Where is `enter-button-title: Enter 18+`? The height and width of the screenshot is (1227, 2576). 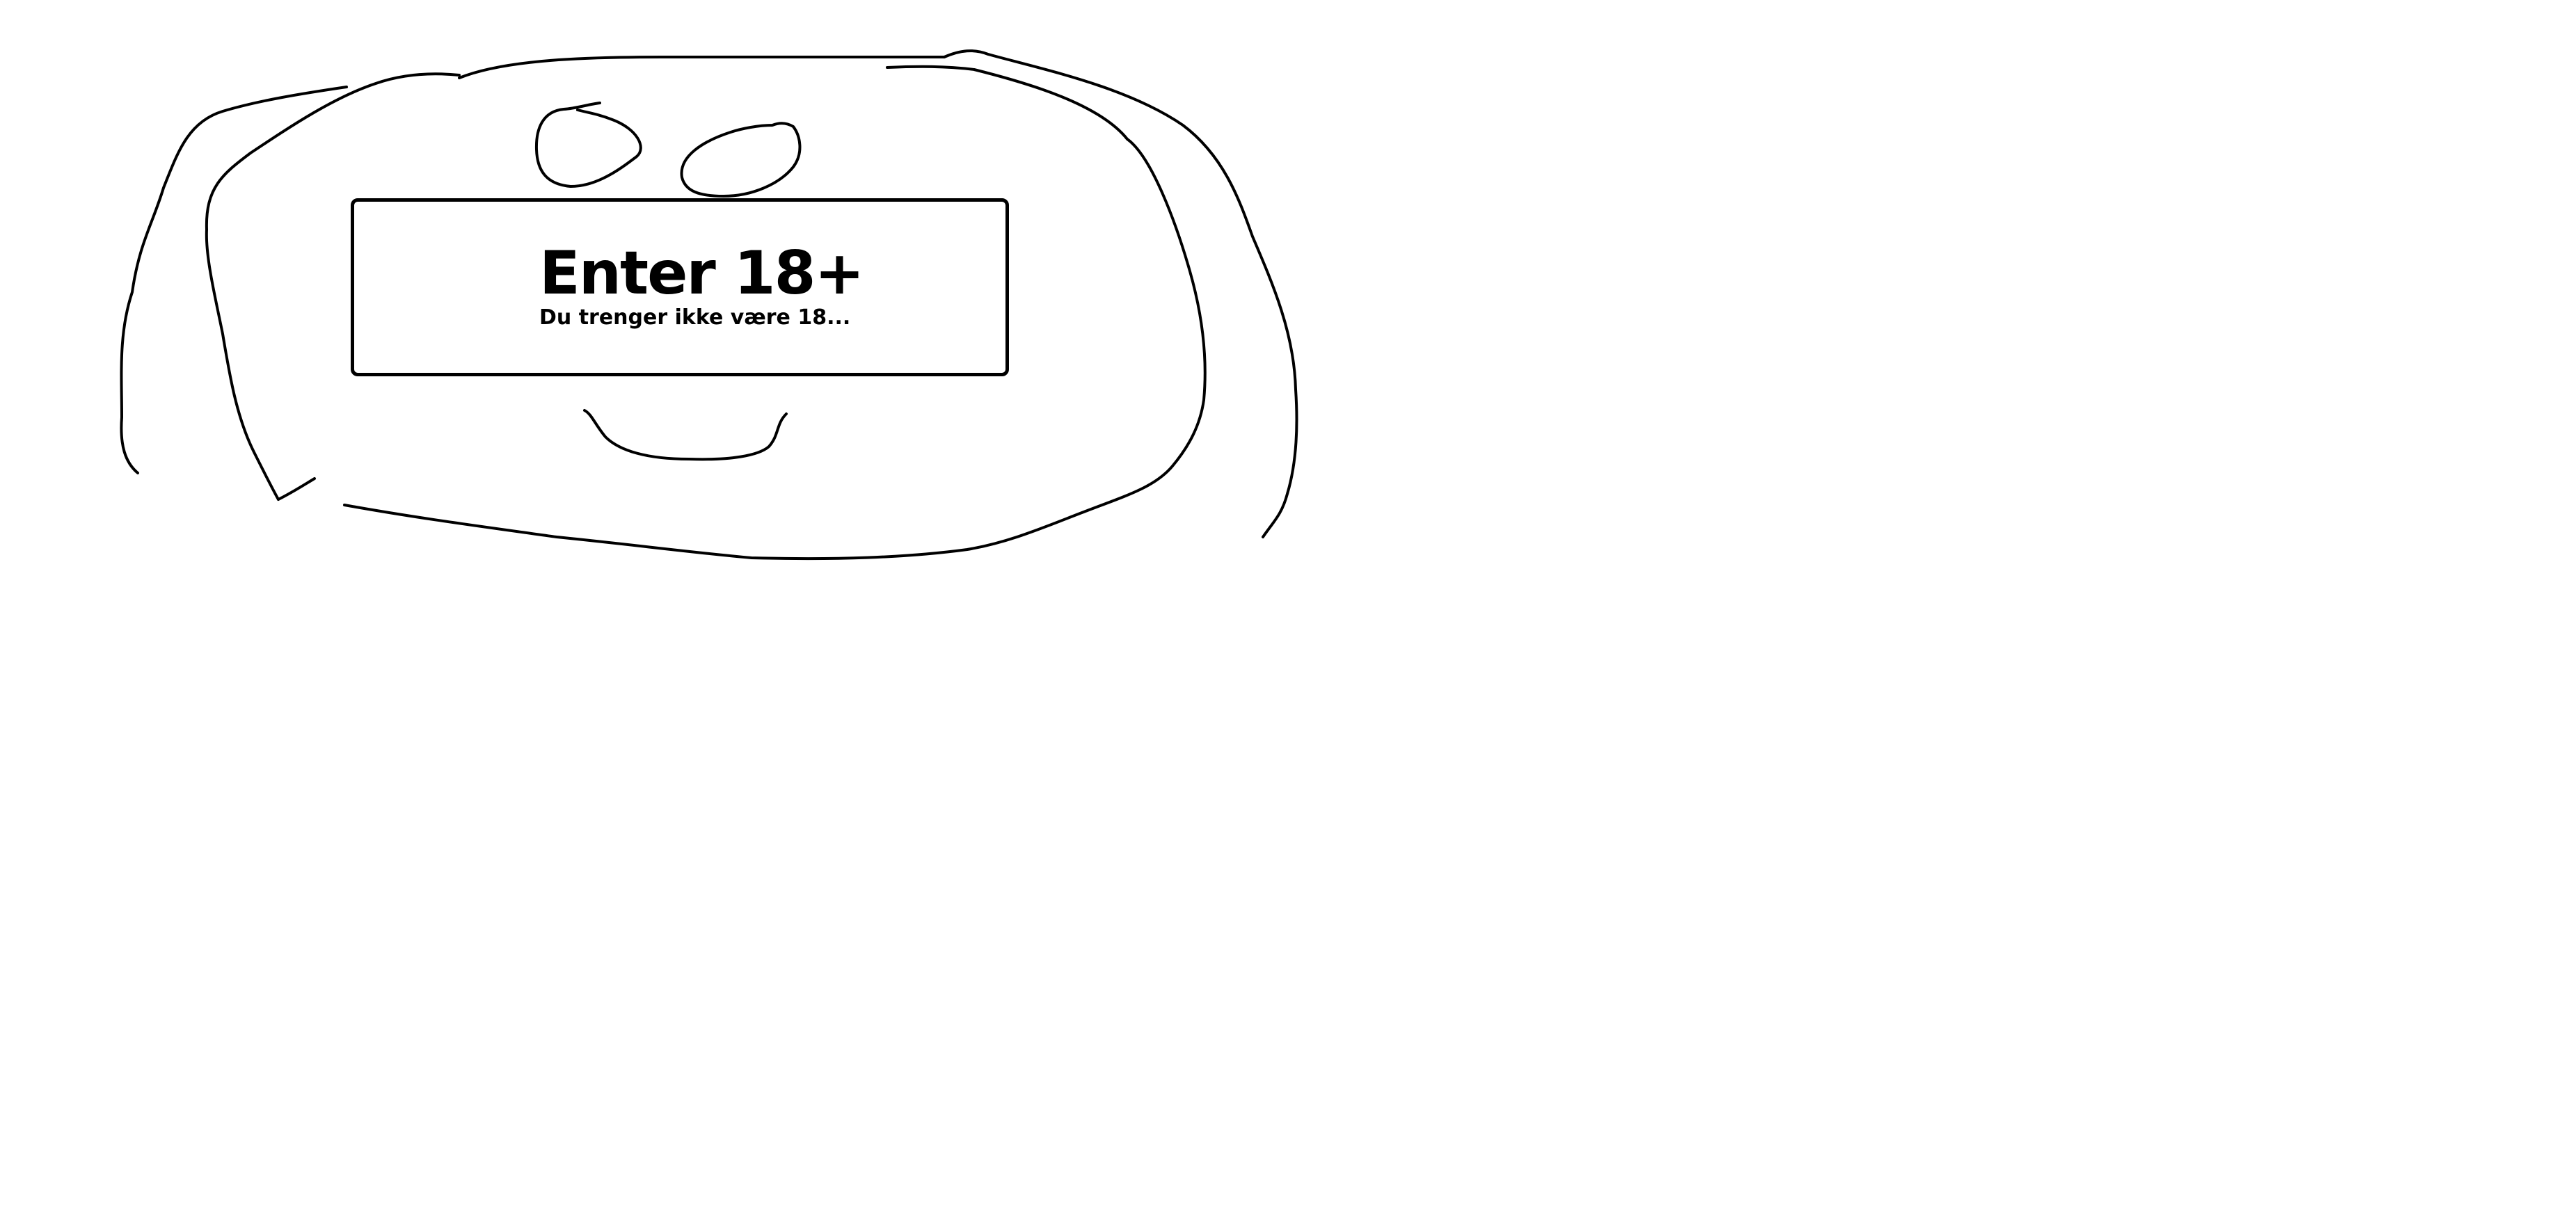 enter-button-title: Enter 18+ is located at coordinates (701, 273).